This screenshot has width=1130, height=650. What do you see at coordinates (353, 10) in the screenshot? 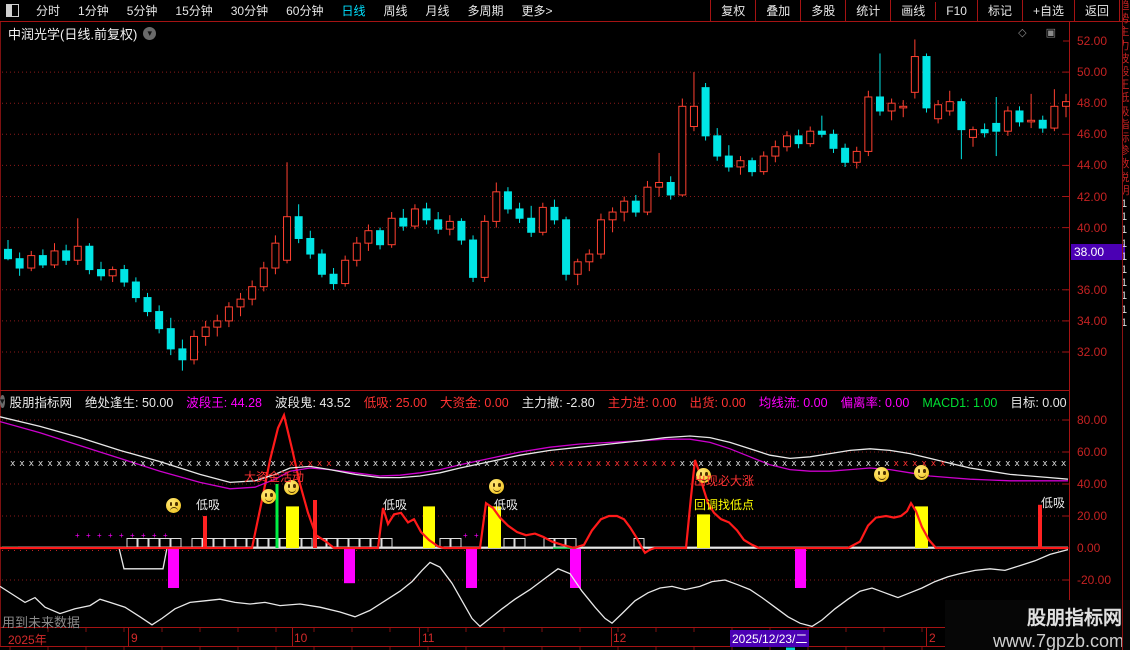
I see `tab-日线: 日线` at bounding box center [353, 10].